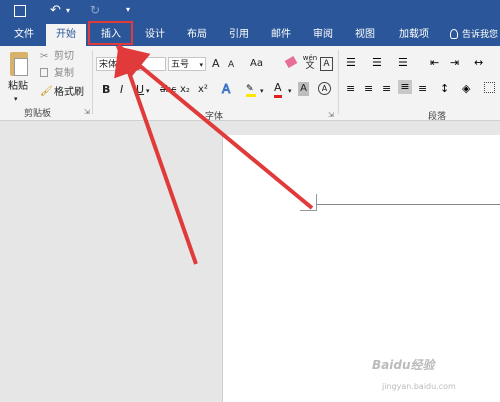 The height and width of the screenshot is (402, 500). Describe the element at coordinates (156, 153) in the screenshot. I see `arrow-short` at that location.